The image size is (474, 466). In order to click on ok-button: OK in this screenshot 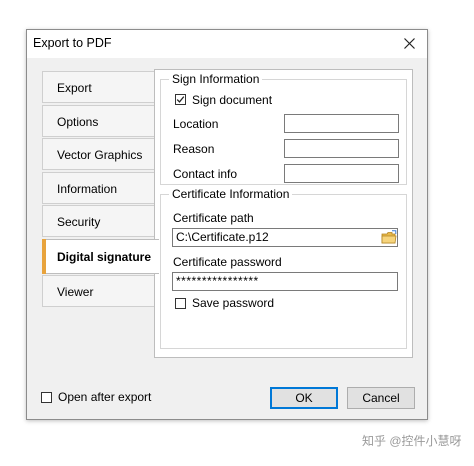, I will do `click(304, 398)`.